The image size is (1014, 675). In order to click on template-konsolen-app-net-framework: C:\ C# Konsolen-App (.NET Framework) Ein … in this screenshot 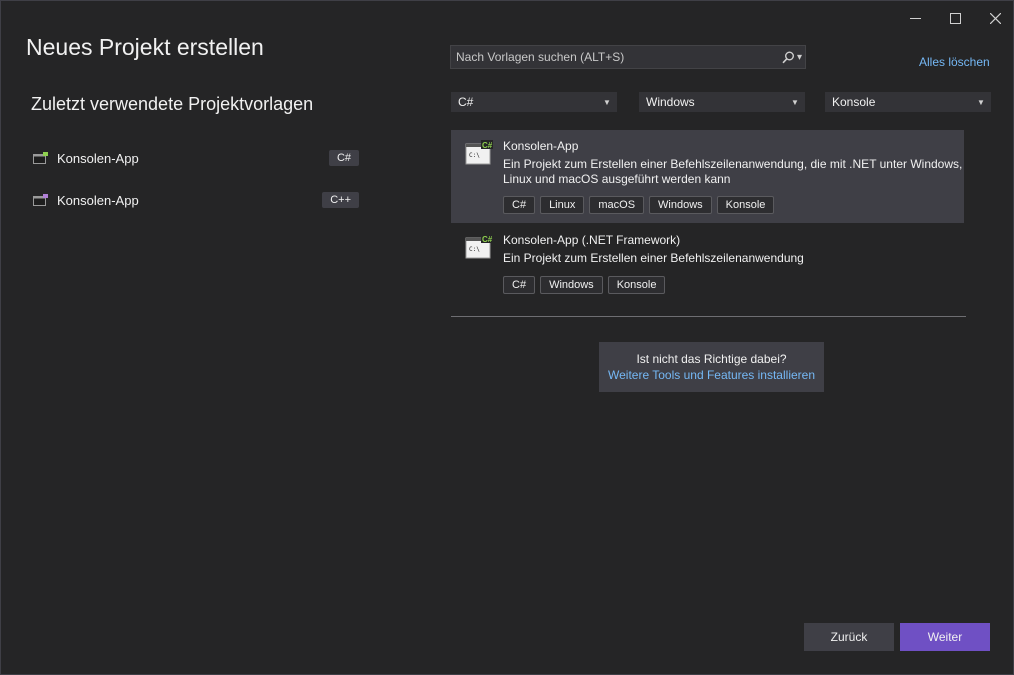, I will do `click(707, 262)`.